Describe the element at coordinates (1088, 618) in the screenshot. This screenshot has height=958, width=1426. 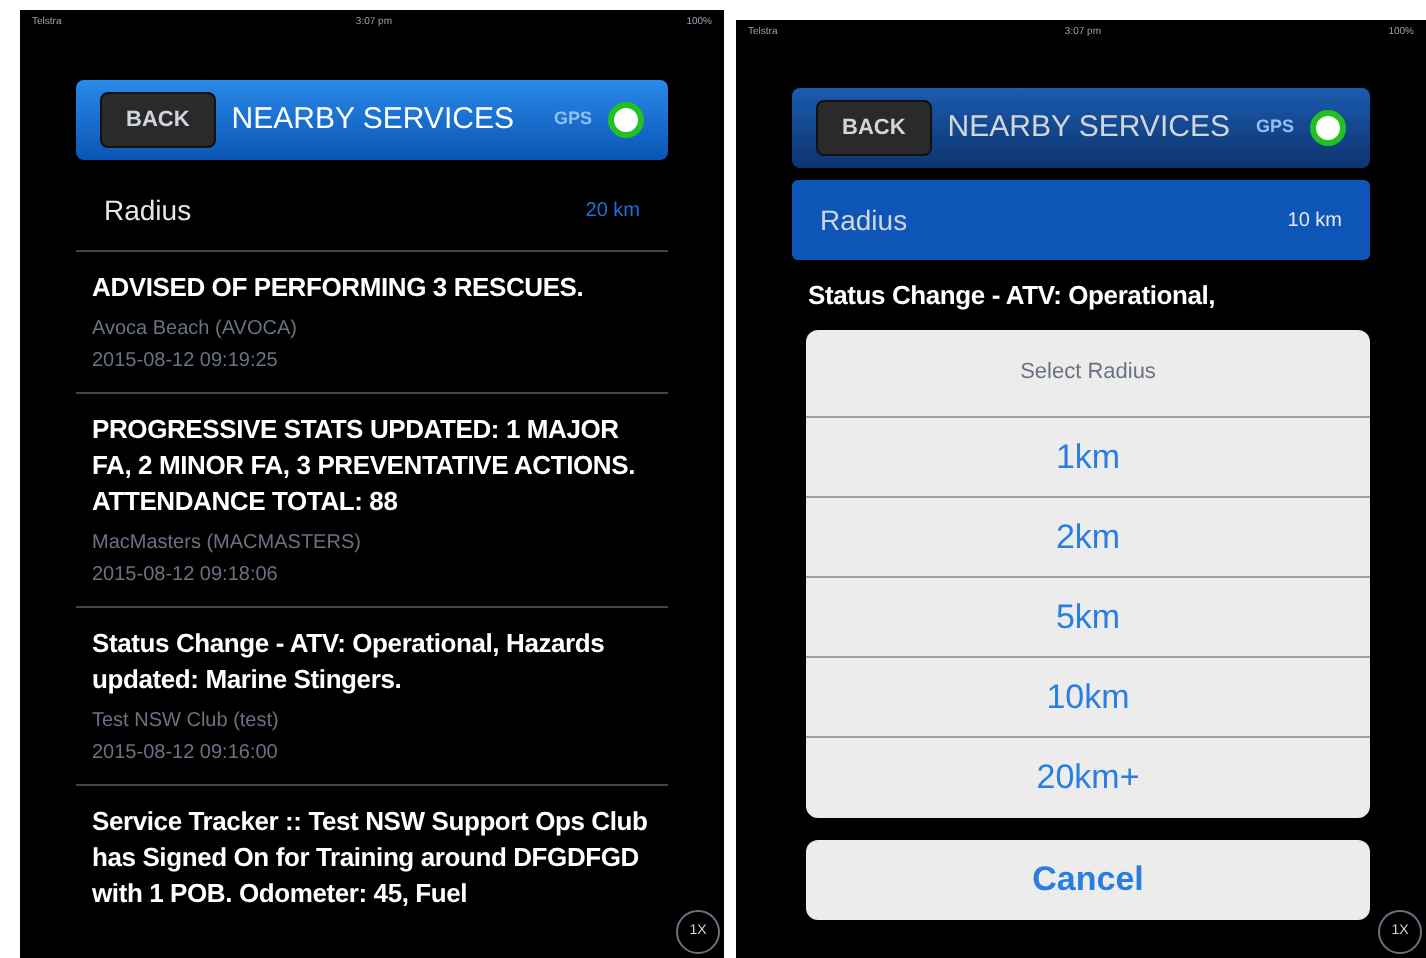
I see `radius-option: 5km` at that location.